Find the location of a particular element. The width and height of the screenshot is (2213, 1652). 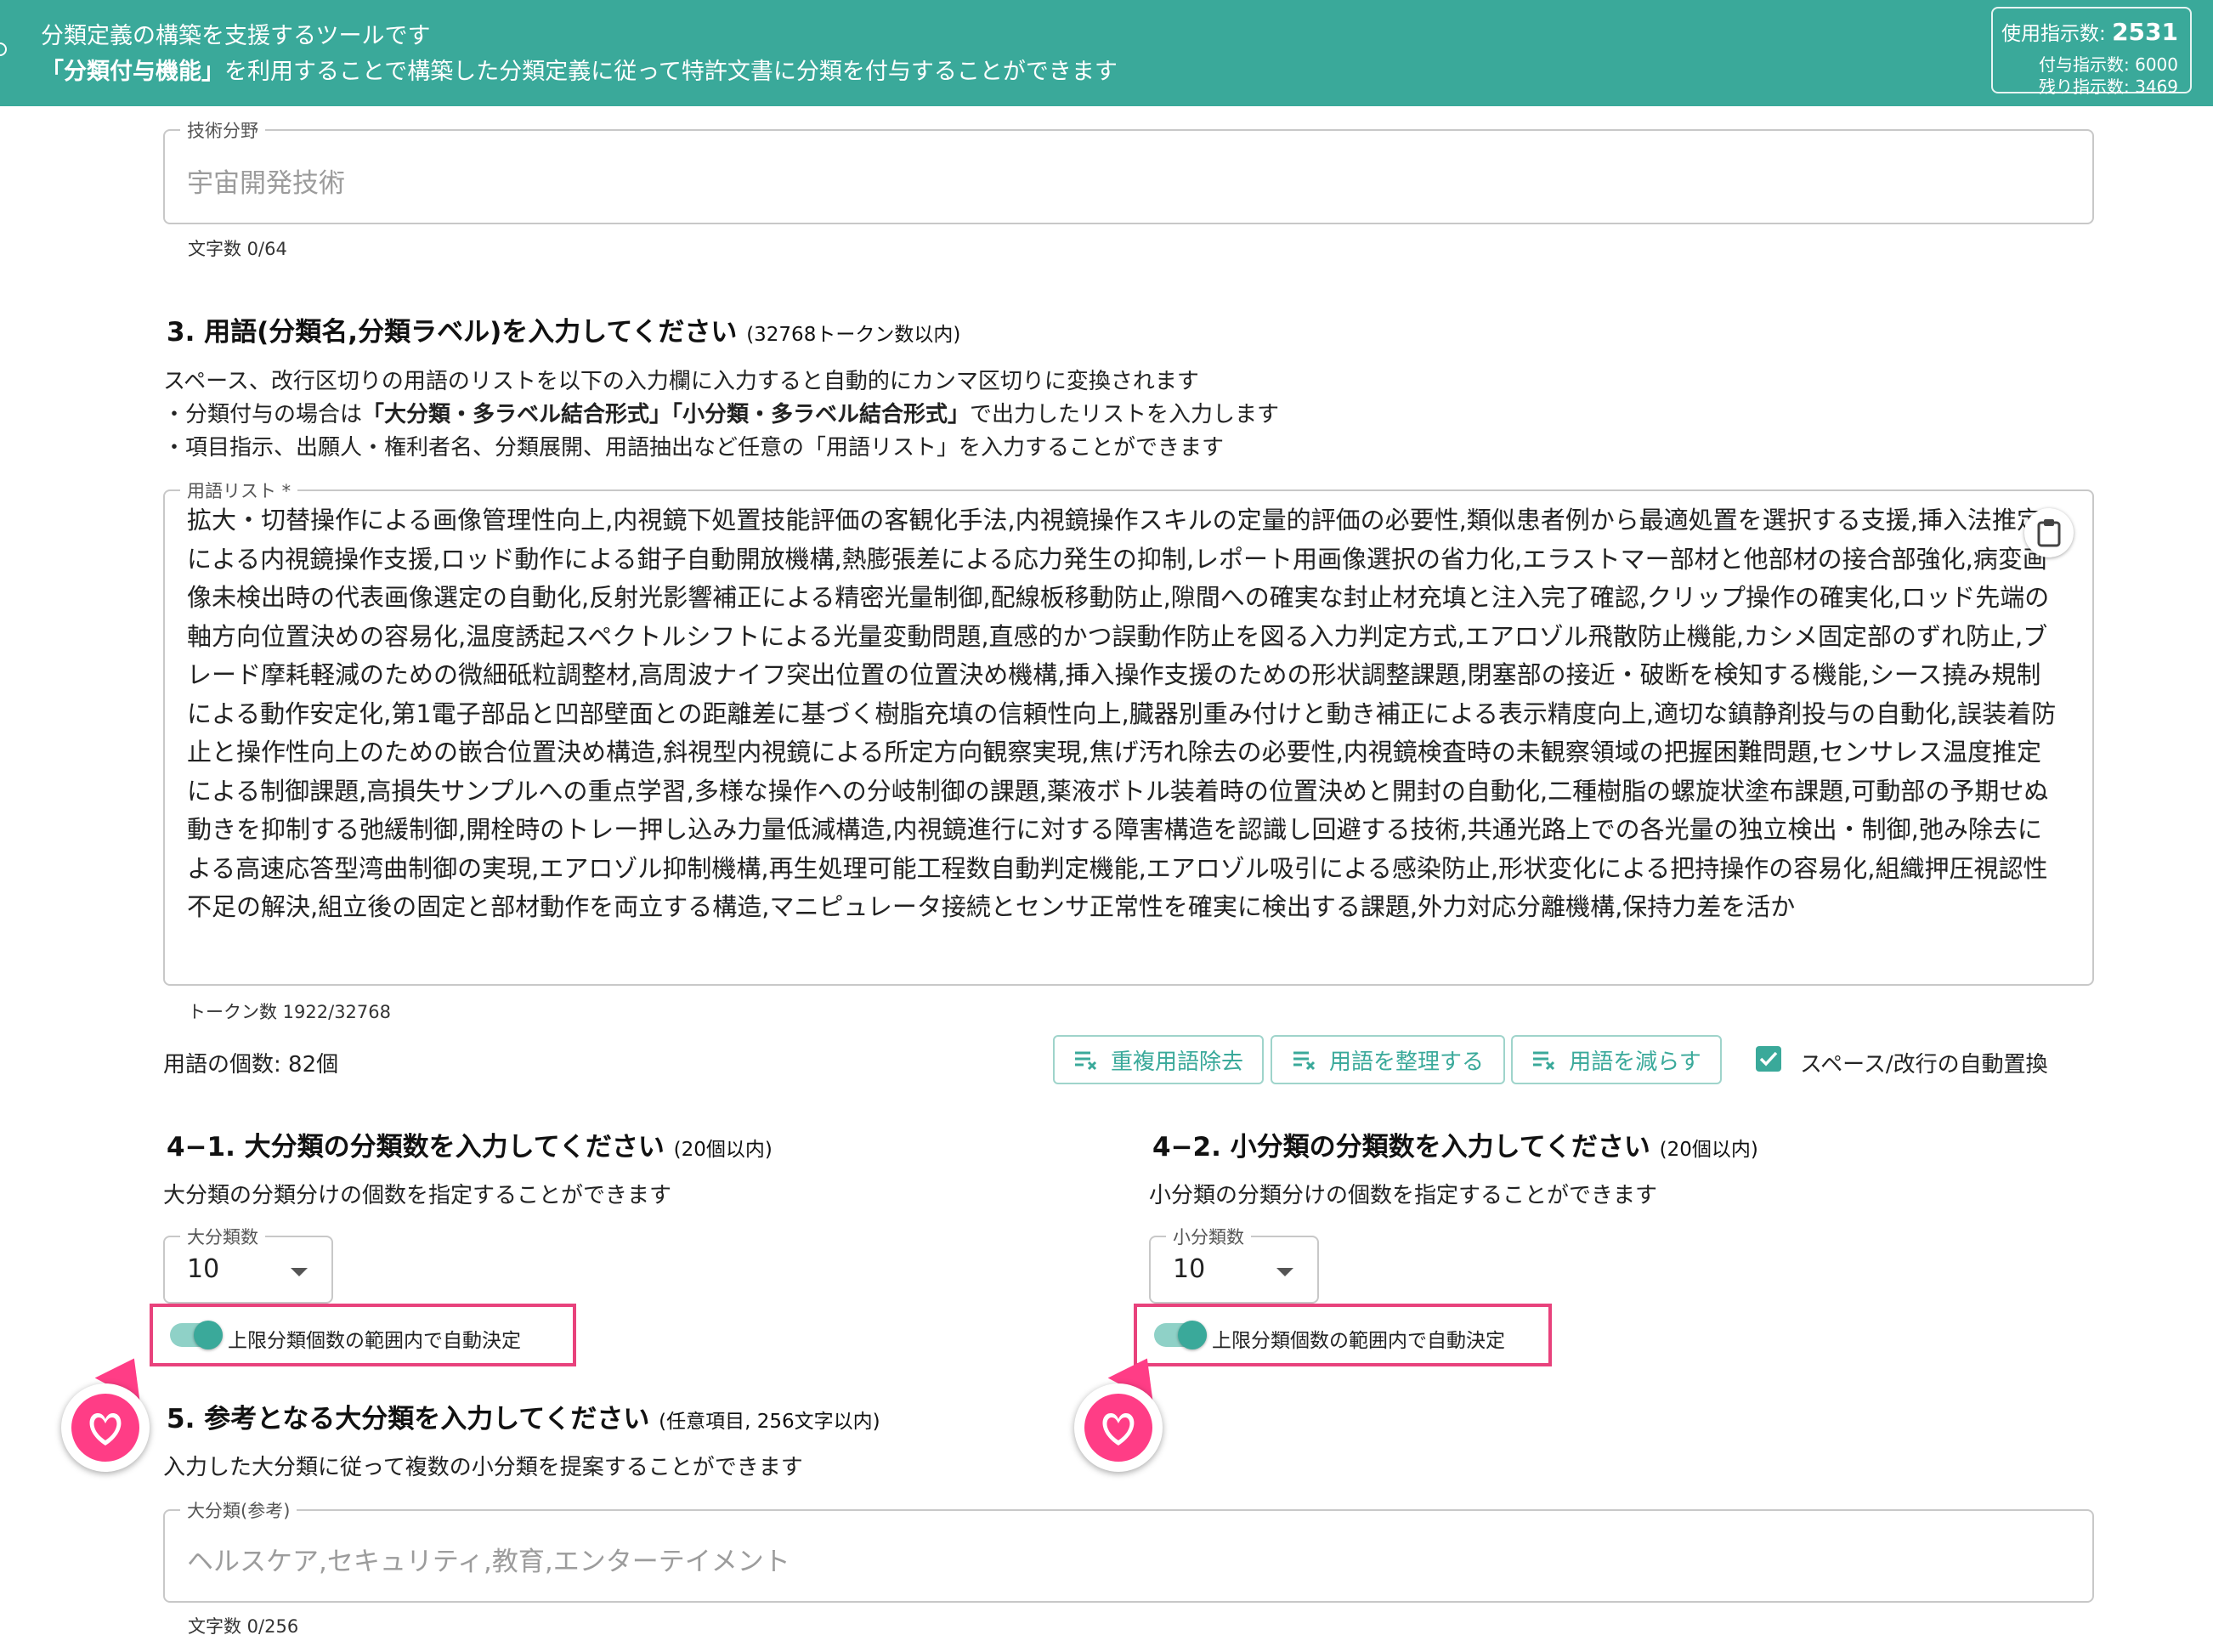

major-count-label: 大分類数 is located at coordinates (223, 1236).